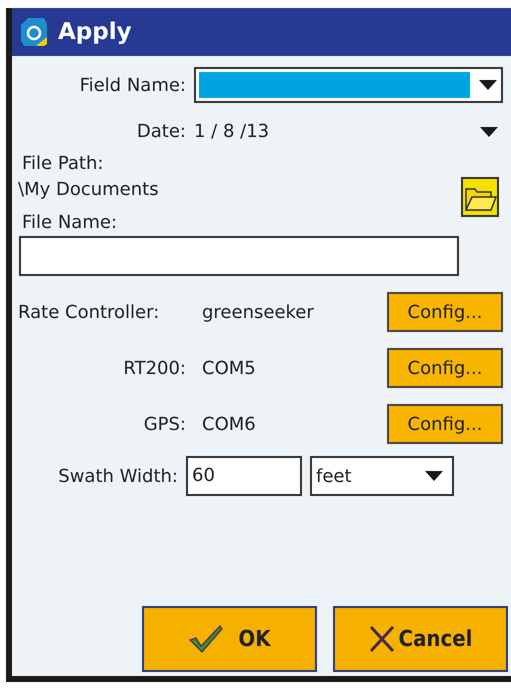  What do you see at coordinates (239, 256) in the screenshot?
I see `file-name-input` at bounding box center [239, 256].